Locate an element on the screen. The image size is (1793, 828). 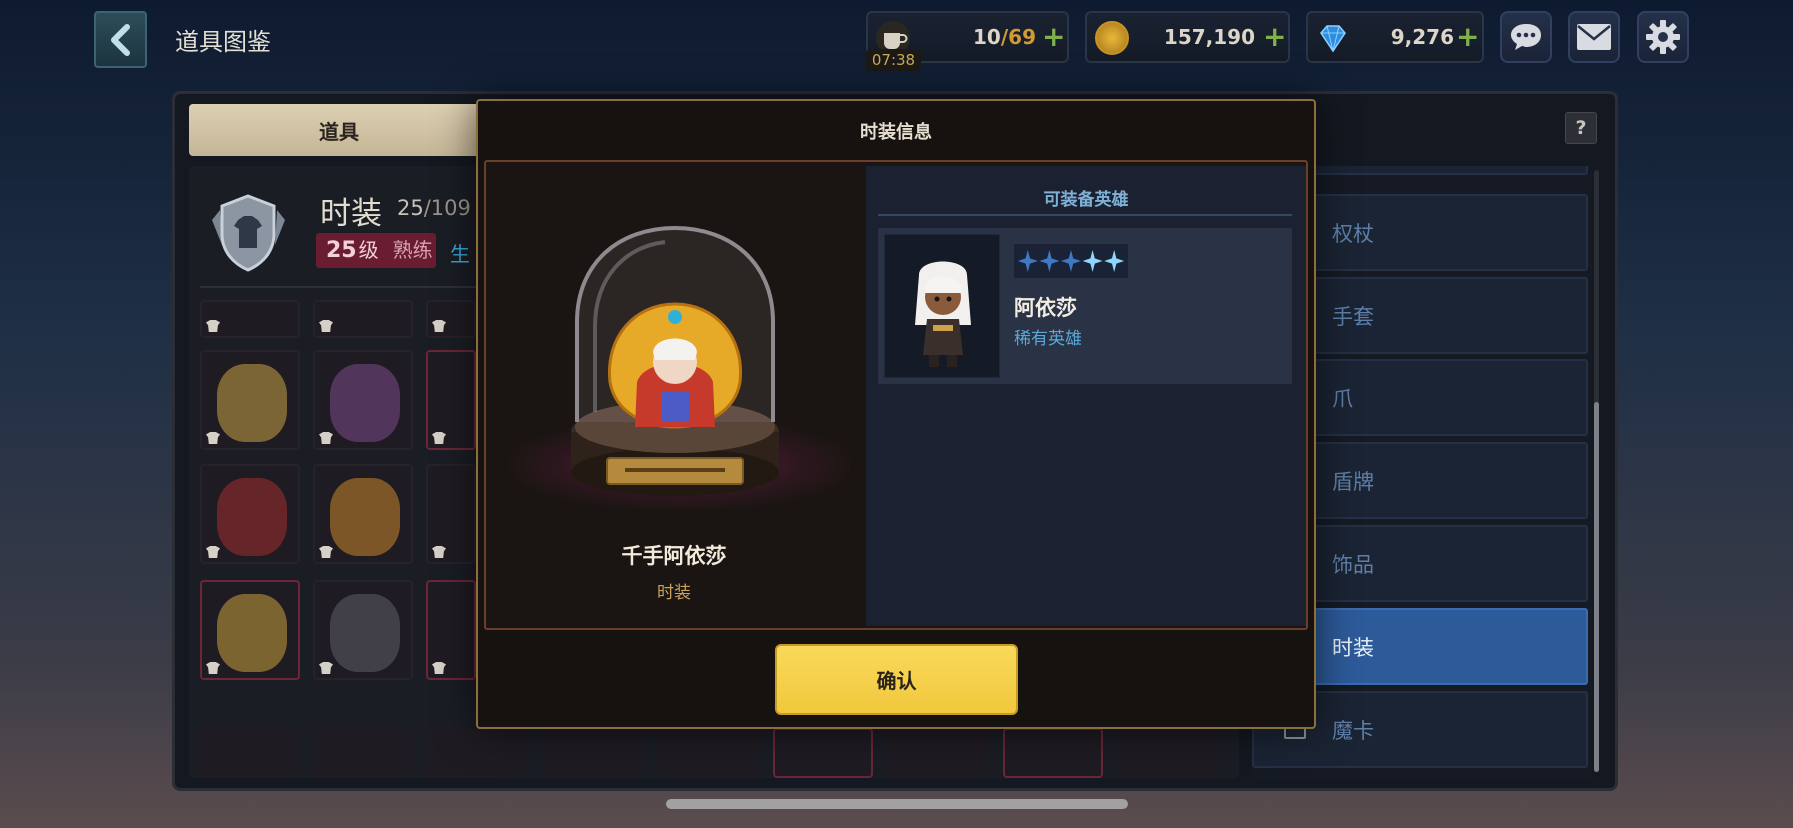
settings-button is located at coordinates (1663, 37).